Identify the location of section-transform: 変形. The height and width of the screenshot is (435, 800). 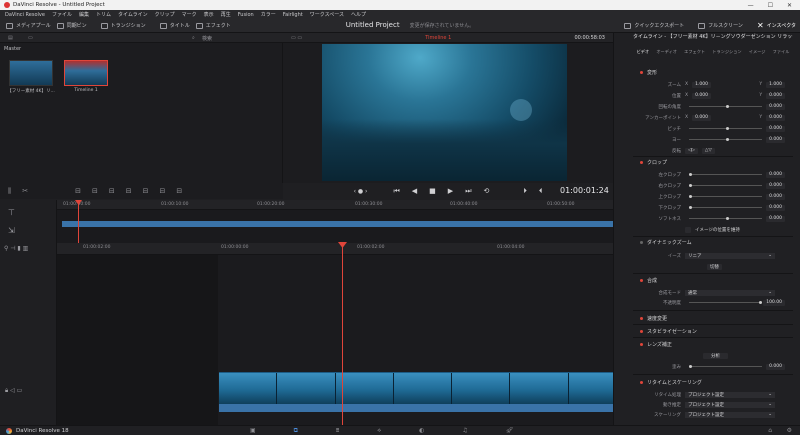
(713, 72).